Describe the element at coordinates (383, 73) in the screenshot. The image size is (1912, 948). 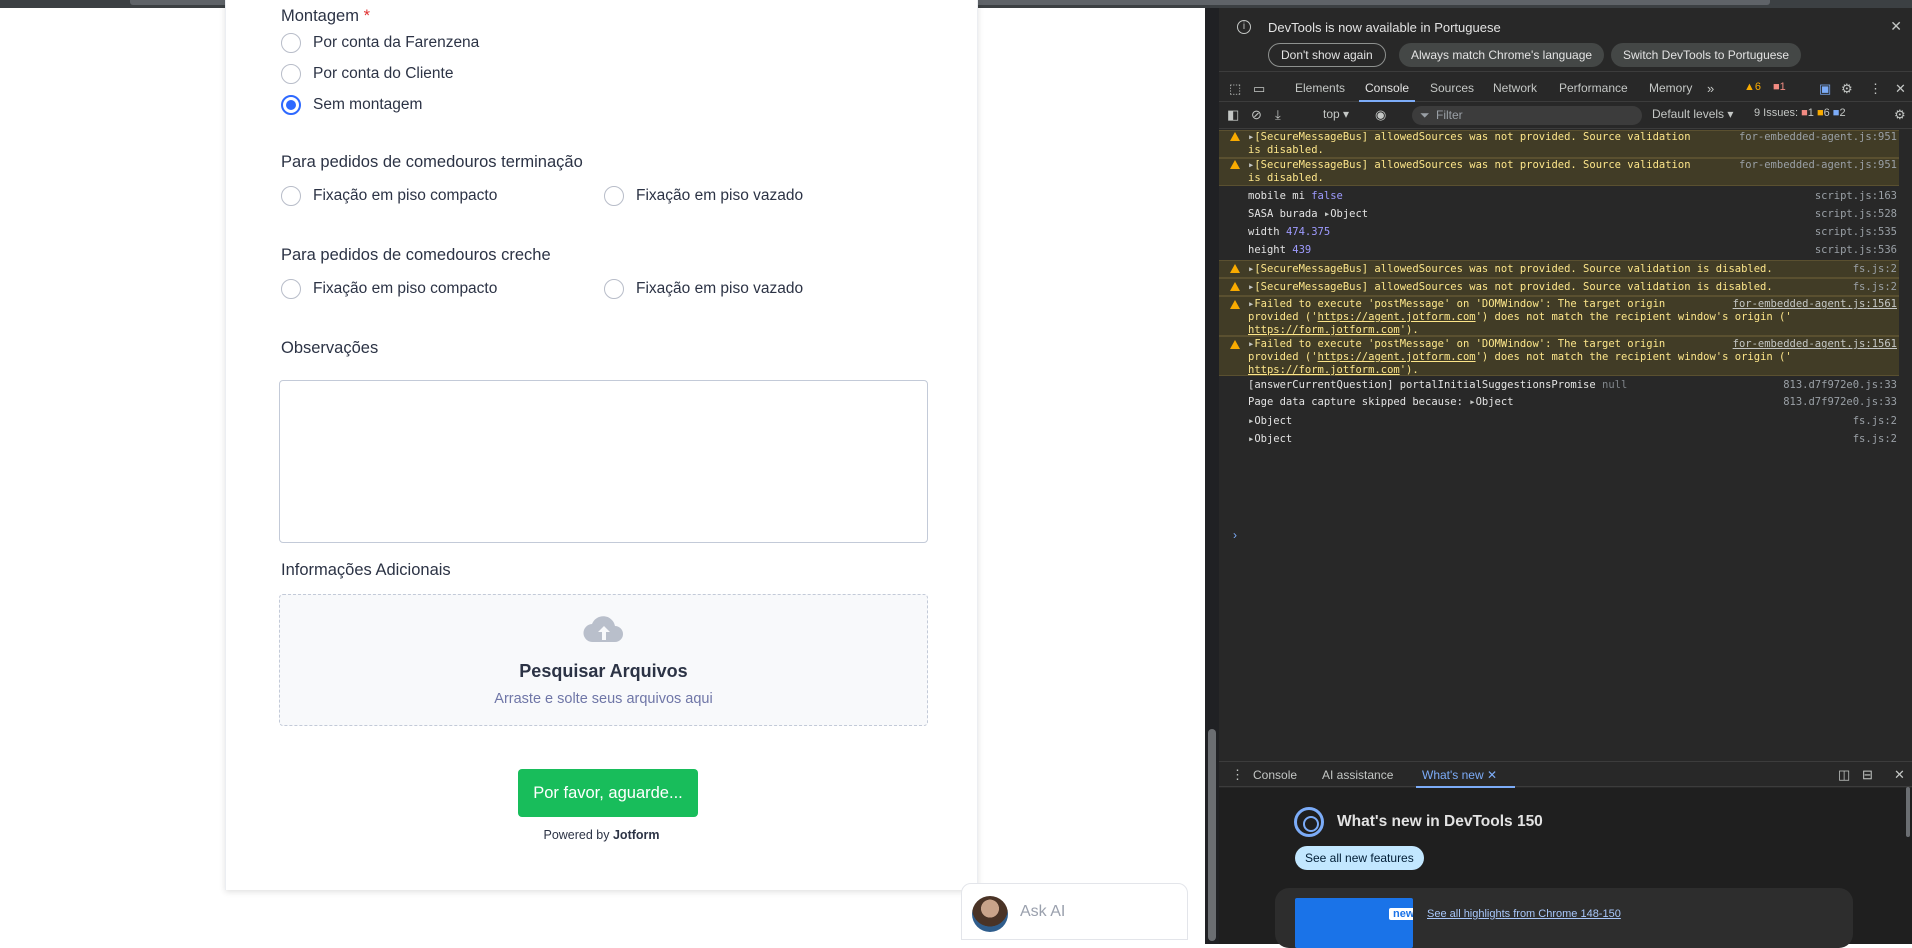
I see `radio-label: Por conta do Cliente` at that location.